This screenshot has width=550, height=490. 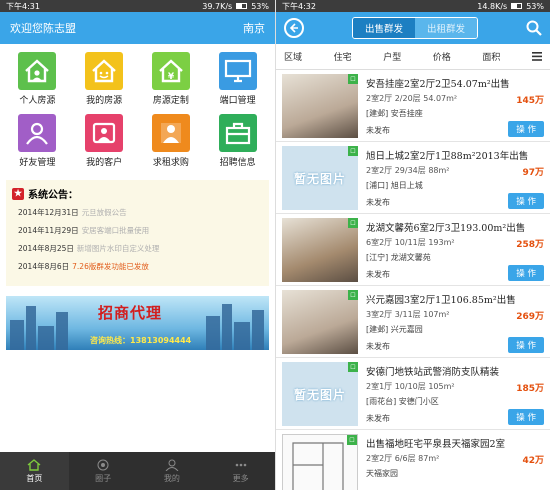 What do you see at coordinates (320, 394) in the screenshot?
I see `no-image-placeholder: 暂无图片 ☐` at bounding box center [320, 394].